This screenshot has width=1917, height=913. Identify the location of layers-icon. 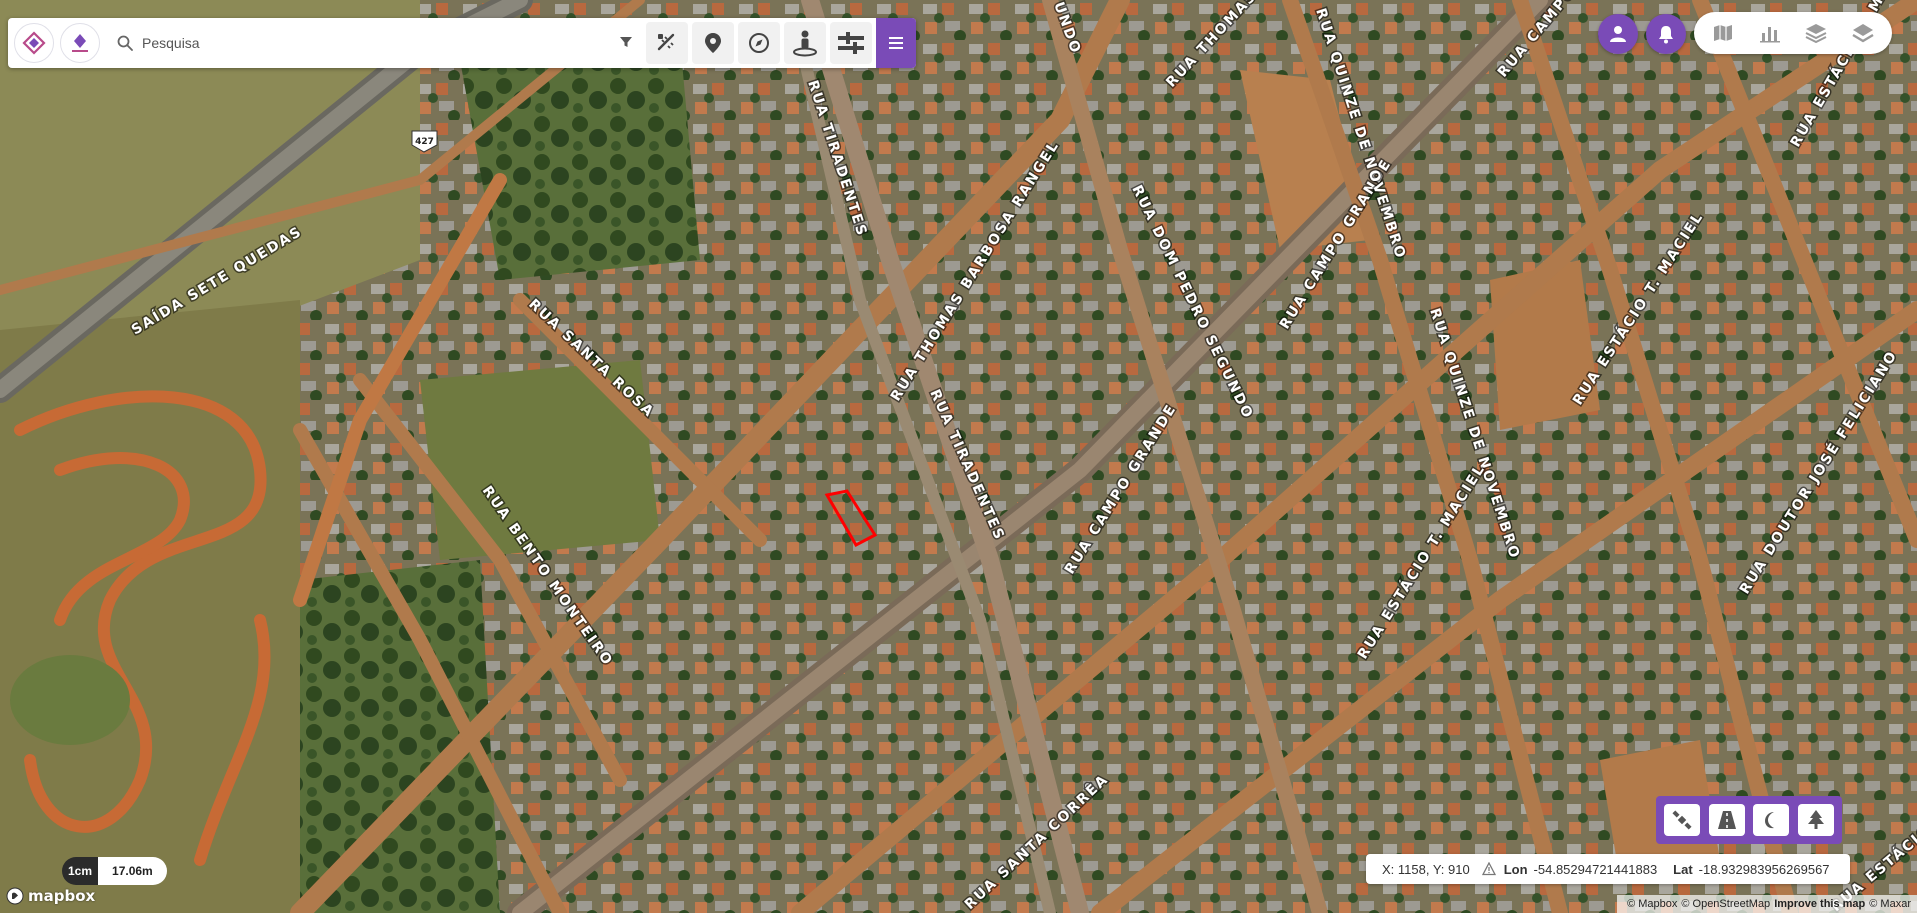
(1863, 33).